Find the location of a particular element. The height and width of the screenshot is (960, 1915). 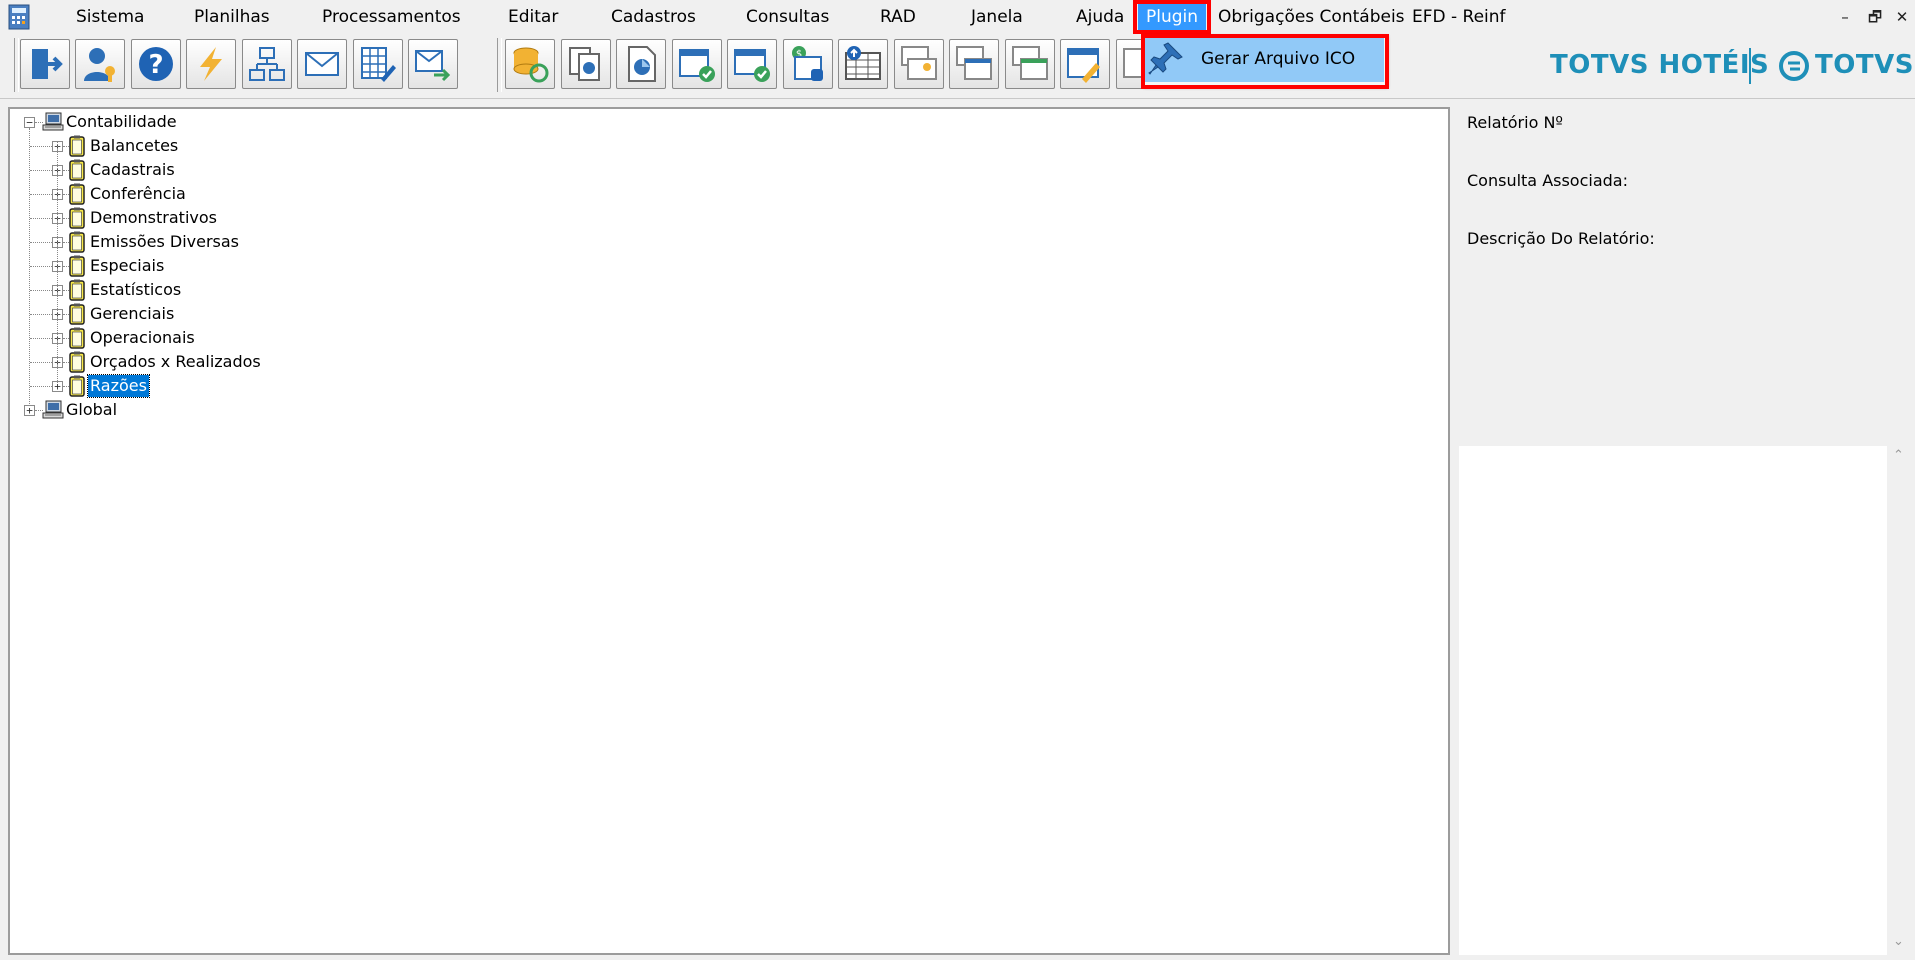

tree-node-emiss-es-diversas: Emissões Diversas is located at coordinates (710, 242).